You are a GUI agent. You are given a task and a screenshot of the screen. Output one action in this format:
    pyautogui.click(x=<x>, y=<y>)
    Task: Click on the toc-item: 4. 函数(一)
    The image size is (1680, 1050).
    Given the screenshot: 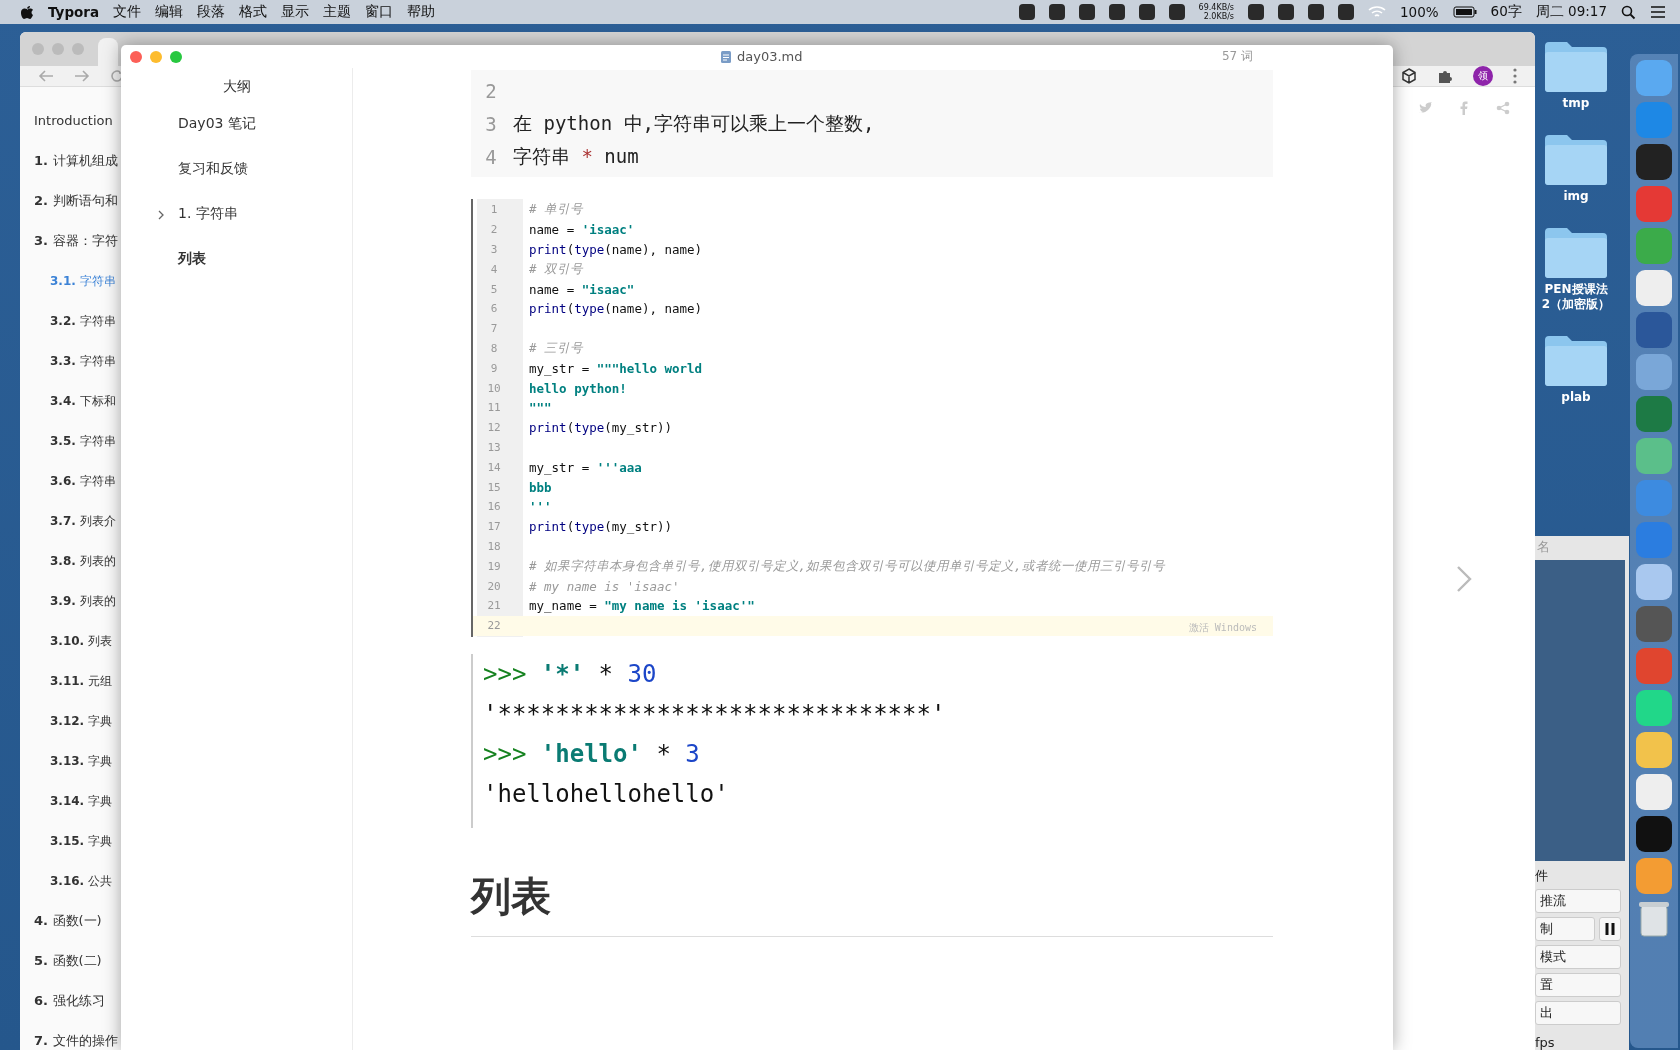 What is the action you would take?
    pyautogui.click(x=68, y=921)
    